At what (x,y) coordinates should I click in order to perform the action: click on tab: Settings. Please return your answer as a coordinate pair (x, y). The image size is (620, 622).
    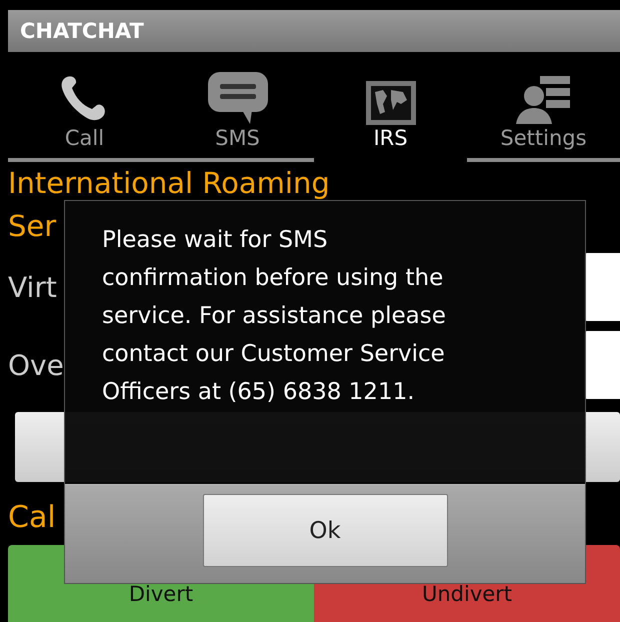
    Looking at the image, I should click on (543, 116).